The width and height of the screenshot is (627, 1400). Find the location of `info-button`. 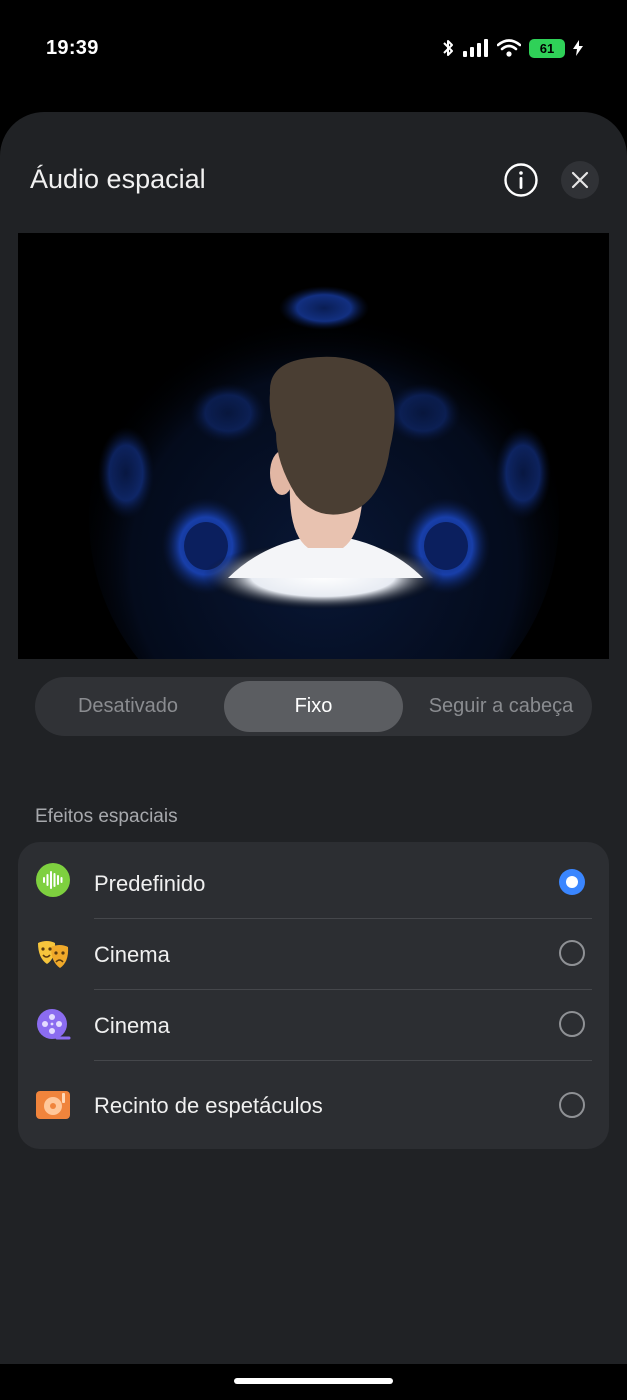

info-button is located at coordinates (521, 180).